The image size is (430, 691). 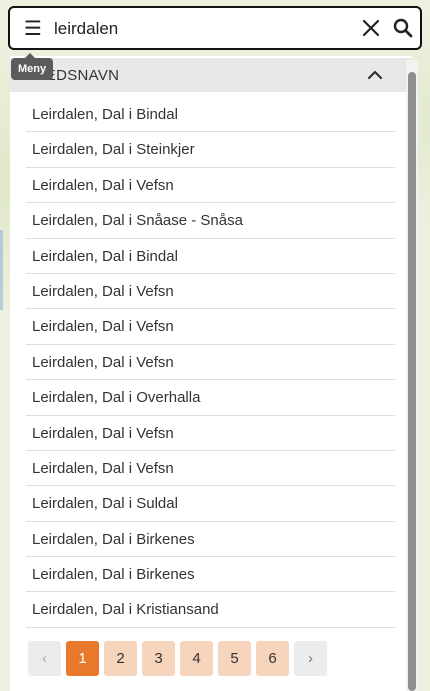 I want to click on search-icon, so click(x=403, y=28).